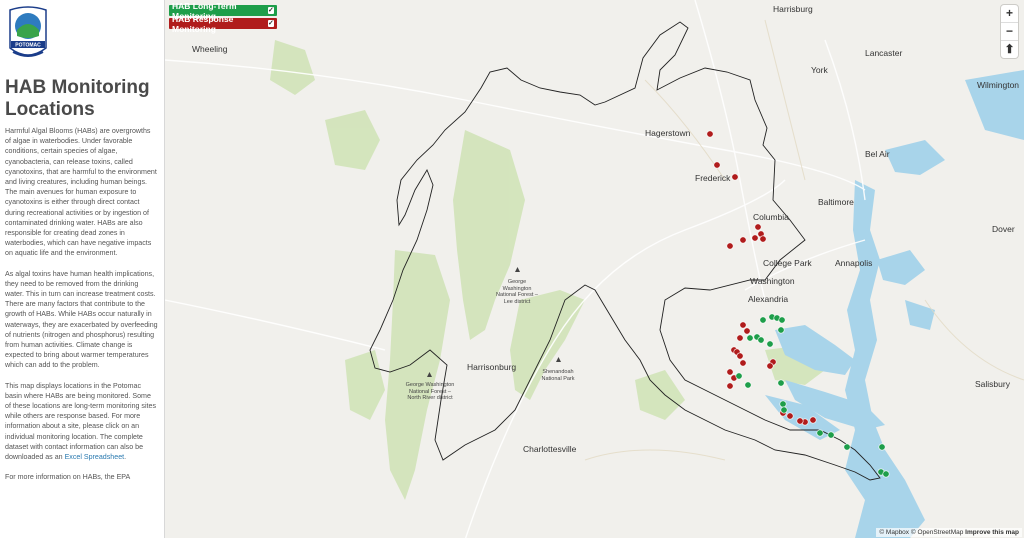 This screenshot has width=1024, height=538. I want to click on city-label-college-park: College Park, so click(787, 263).